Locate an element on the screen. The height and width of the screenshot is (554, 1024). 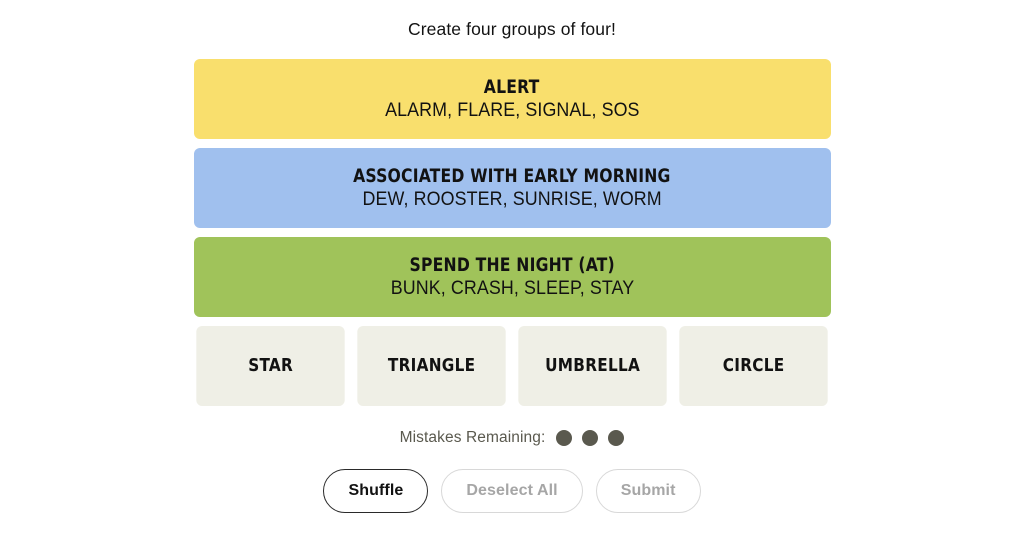
word-tile-triangle: TRIANGLE is located at coordinates (431, 366).